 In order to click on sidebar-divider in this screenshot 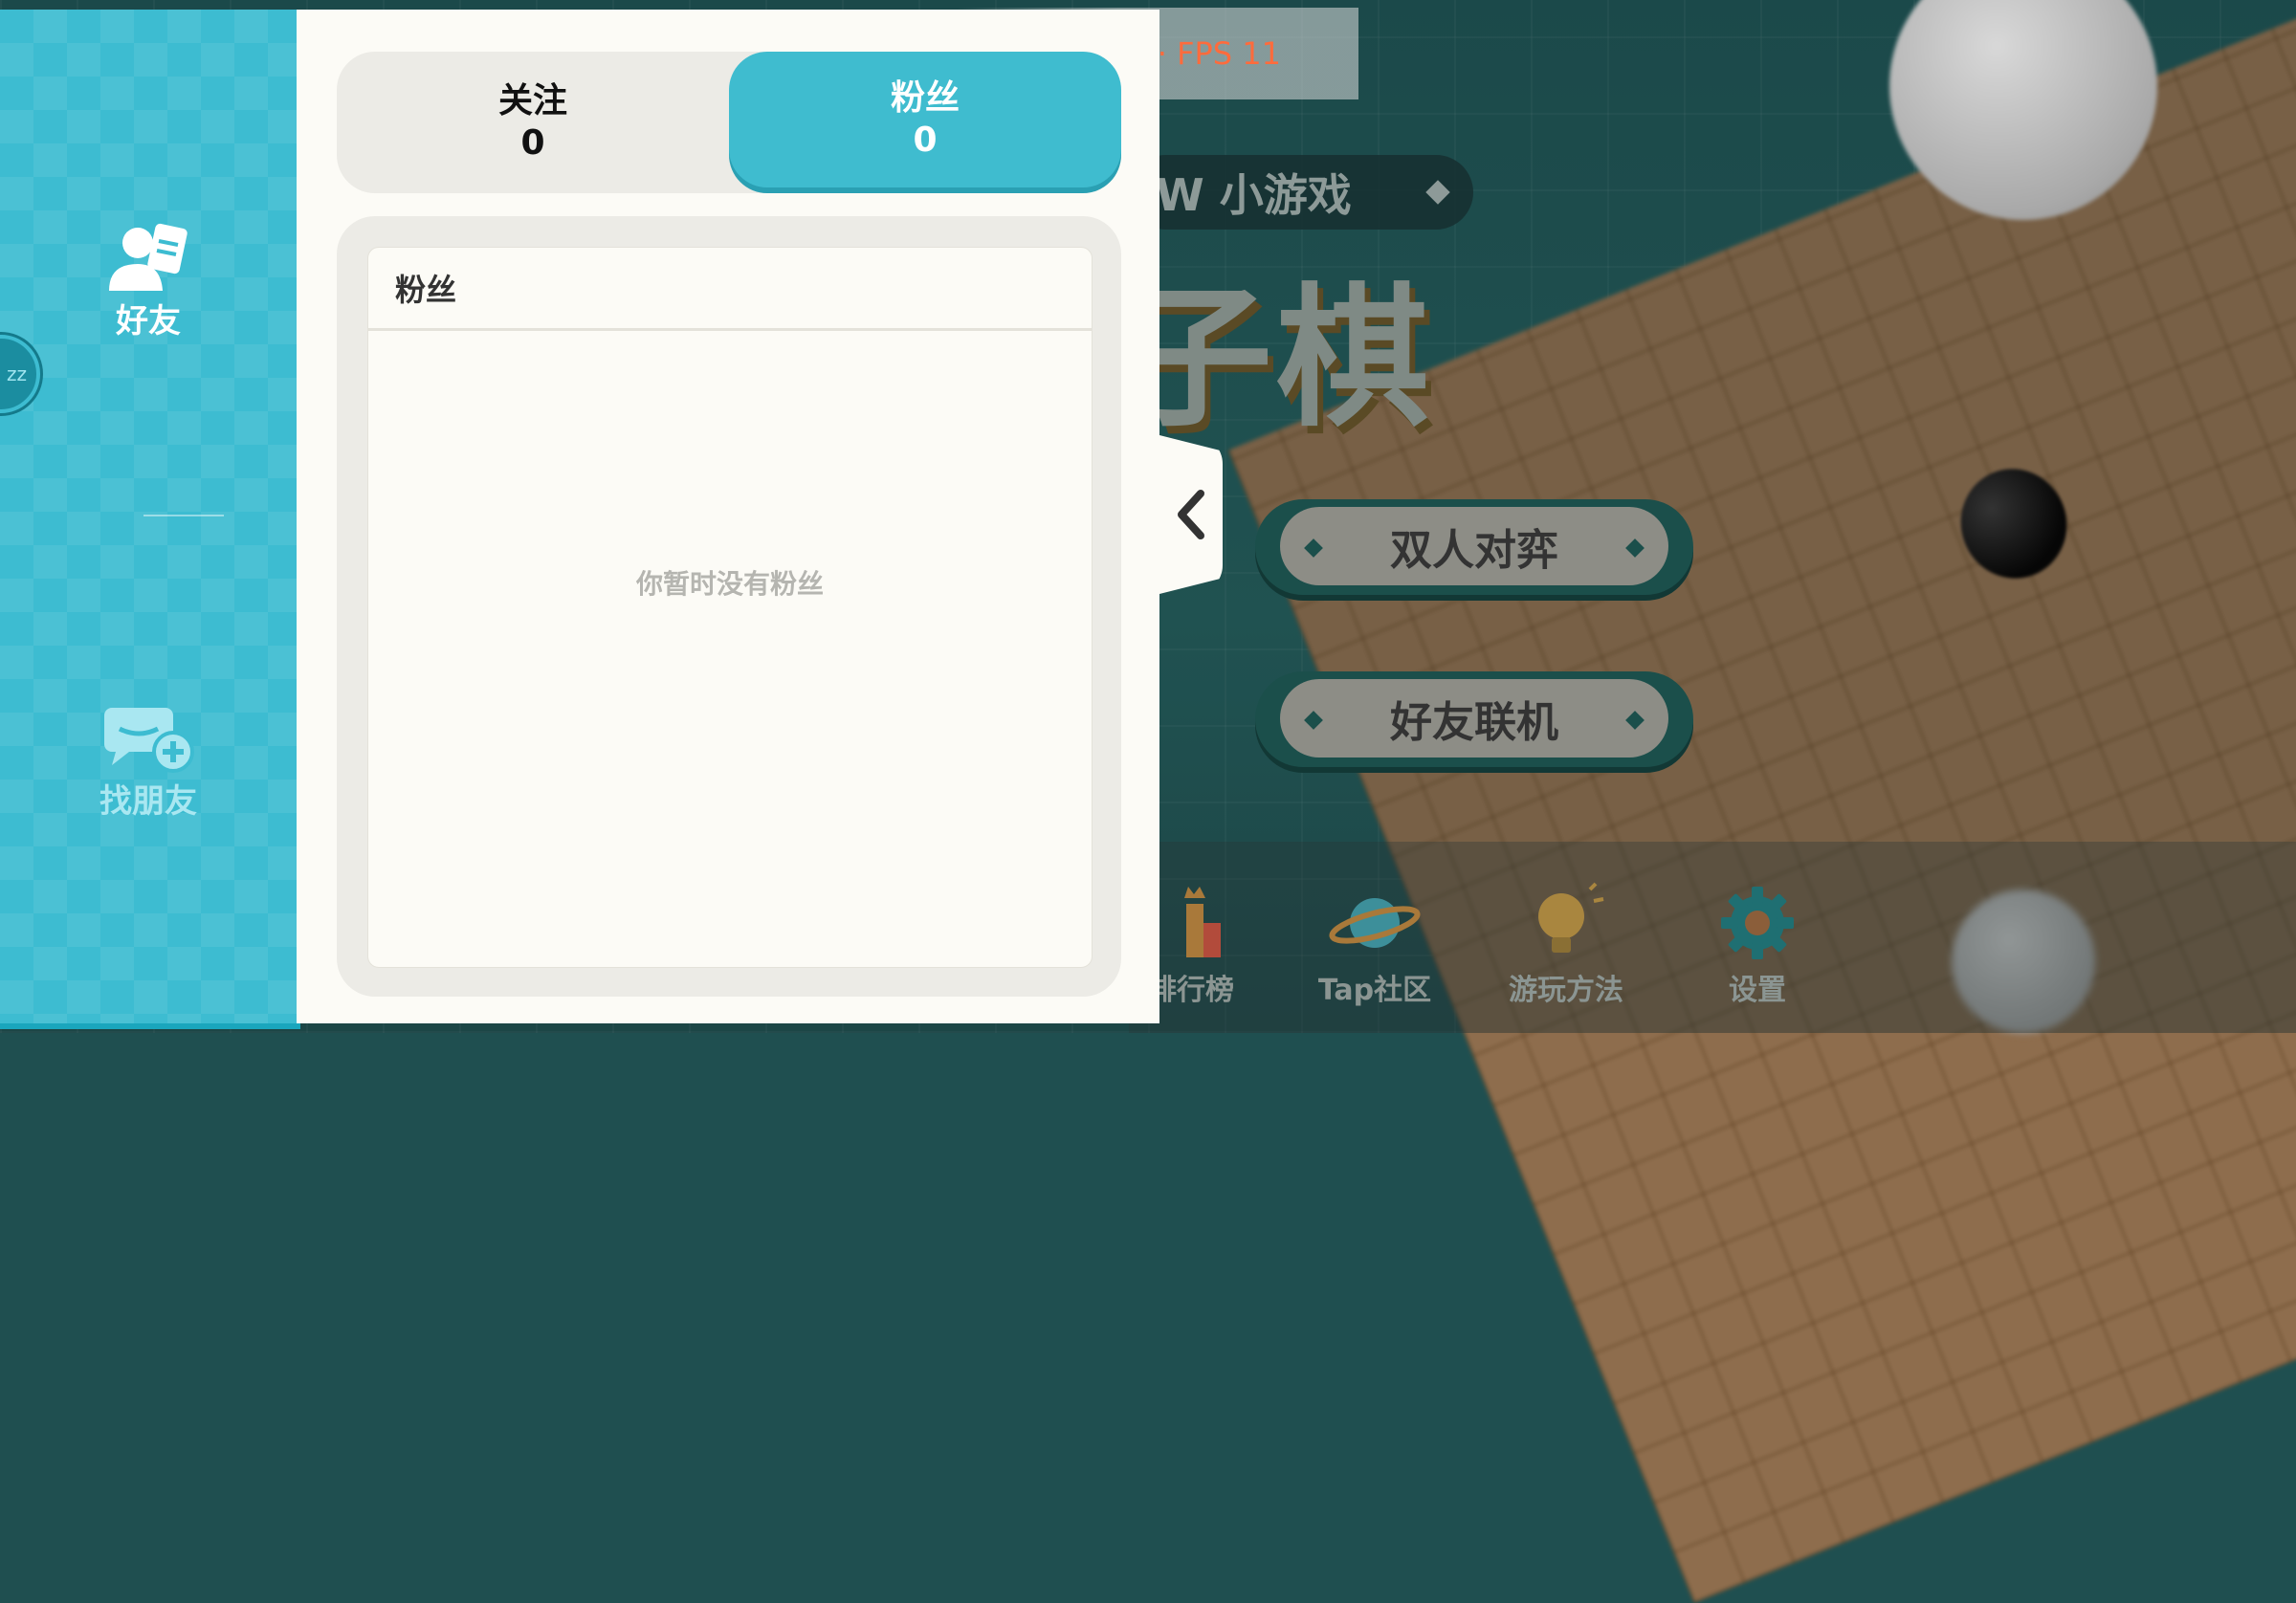, I will do `click(184, 516)`.